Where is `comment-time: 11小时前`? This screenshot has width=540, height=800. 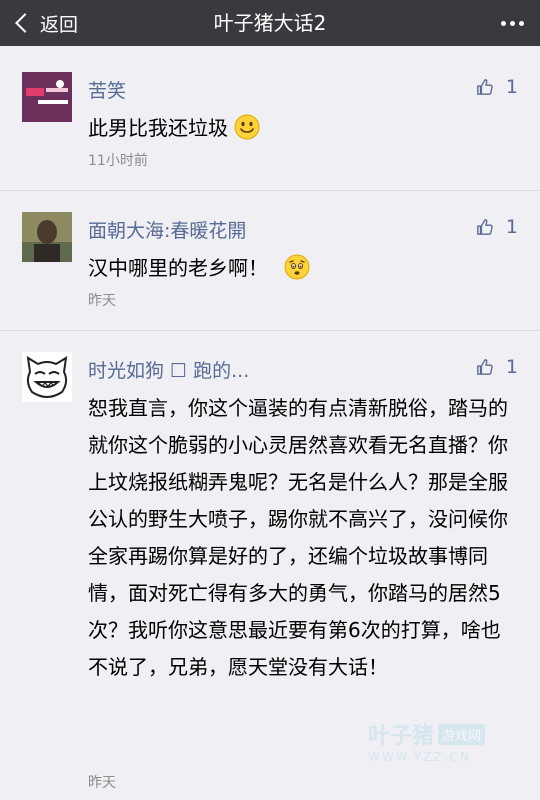 comment-time: 11小时前 is located at coordinates (118, 161).